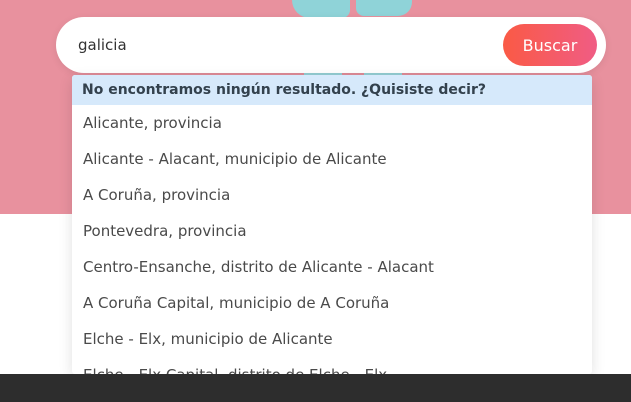 This screenshot has height=402, width=631. I want to click on suggestion-item: Elche - Elx, municipio de Alicante, so click(332, 339).